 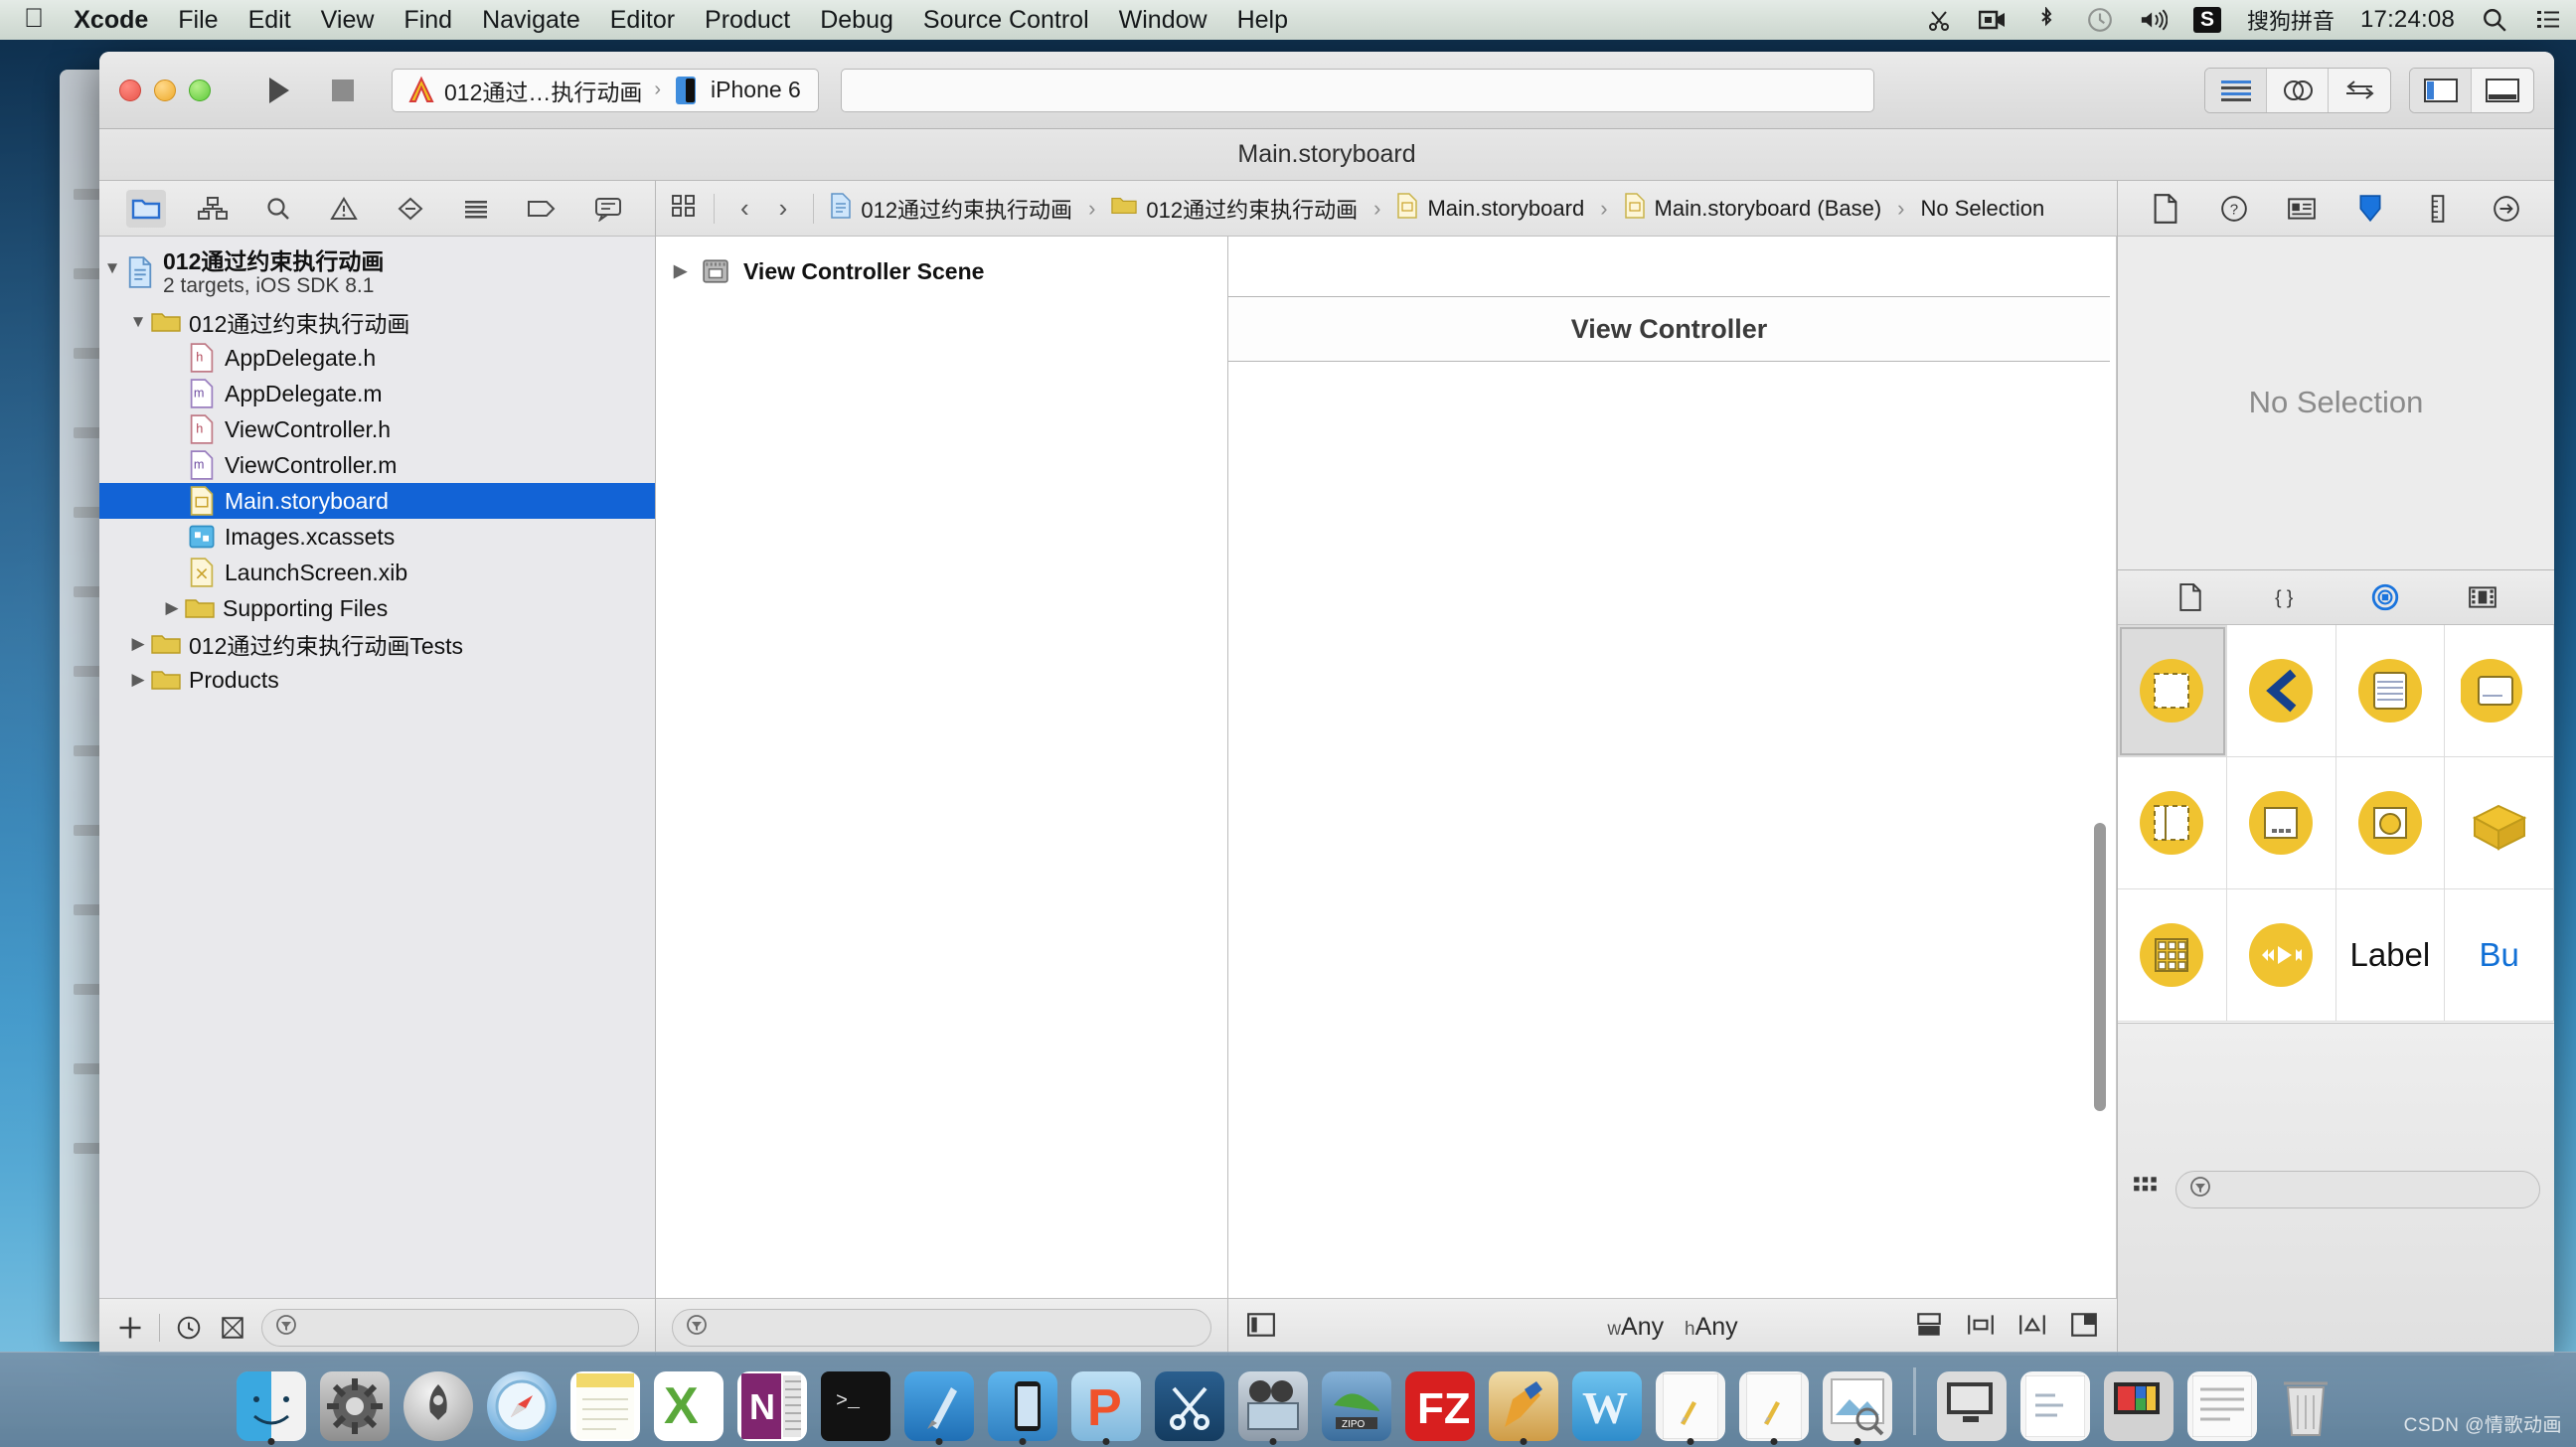 I want to click on tree-row-viewcontroller-h: h ViewController.h, so click(x=377, y=429).